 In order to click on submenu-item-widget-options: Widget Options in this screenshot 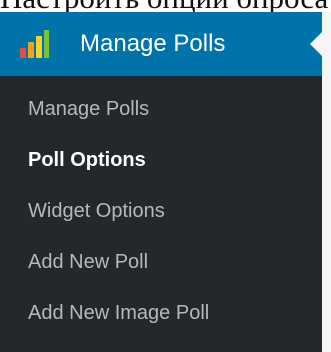, I will do `click(161, 211)`.